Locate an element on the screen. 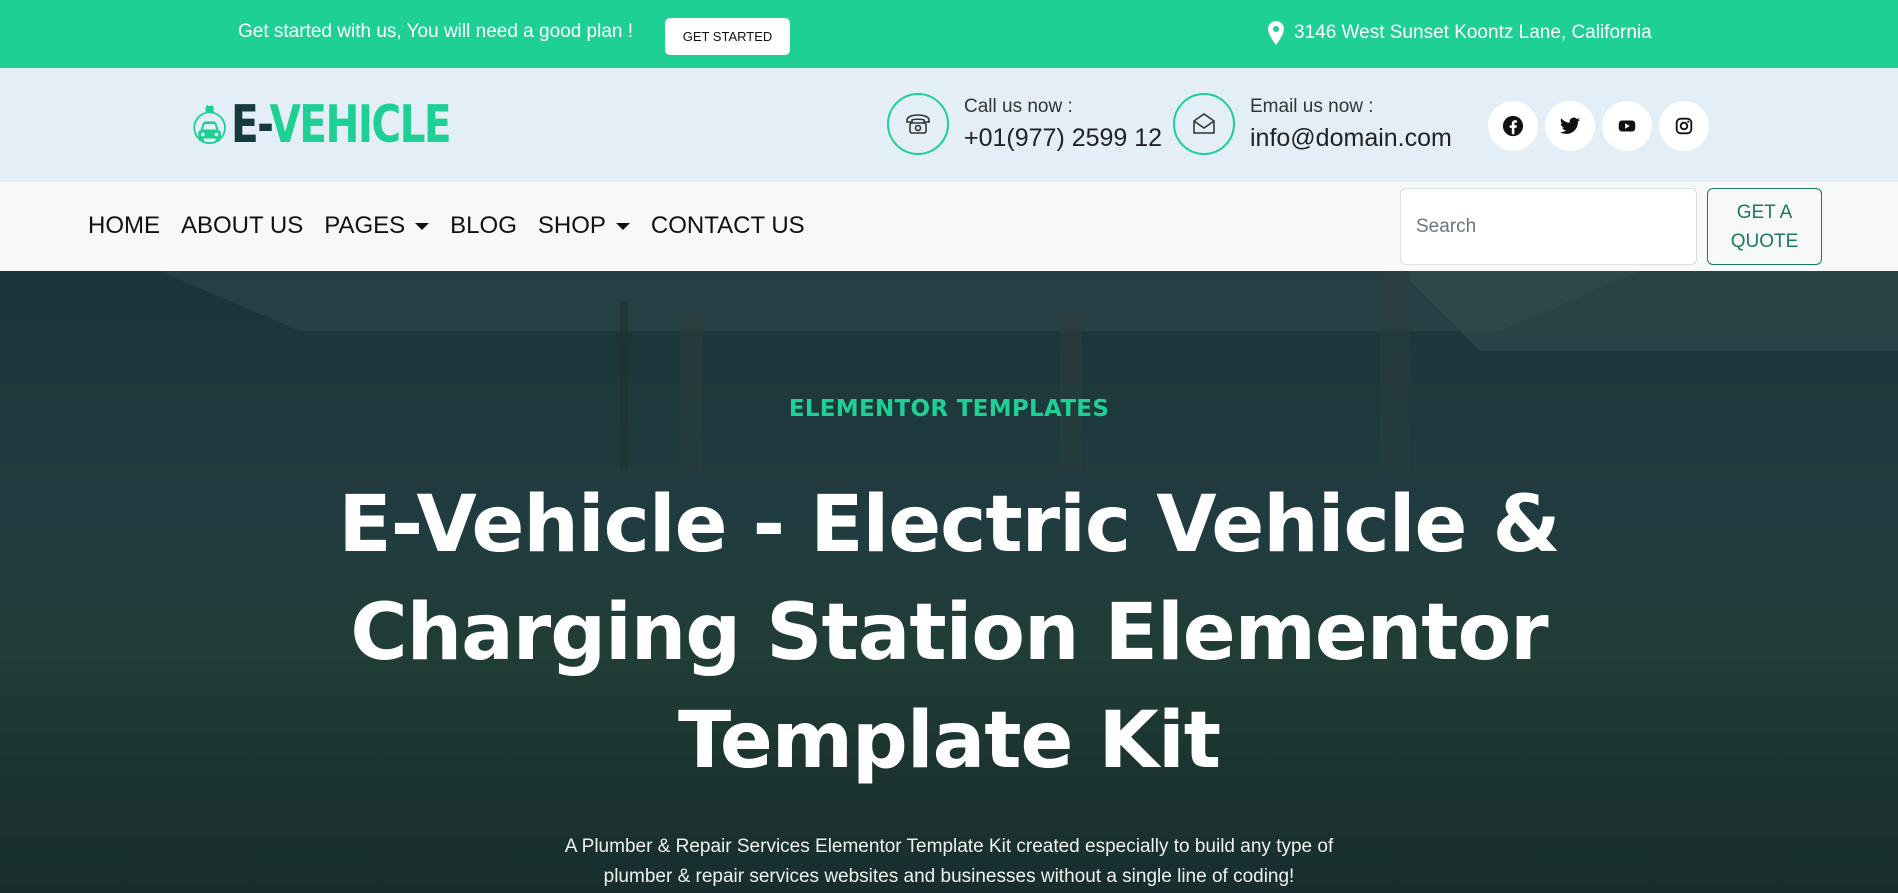  envelope-icon-circle is located at coordinates (1204, 124).